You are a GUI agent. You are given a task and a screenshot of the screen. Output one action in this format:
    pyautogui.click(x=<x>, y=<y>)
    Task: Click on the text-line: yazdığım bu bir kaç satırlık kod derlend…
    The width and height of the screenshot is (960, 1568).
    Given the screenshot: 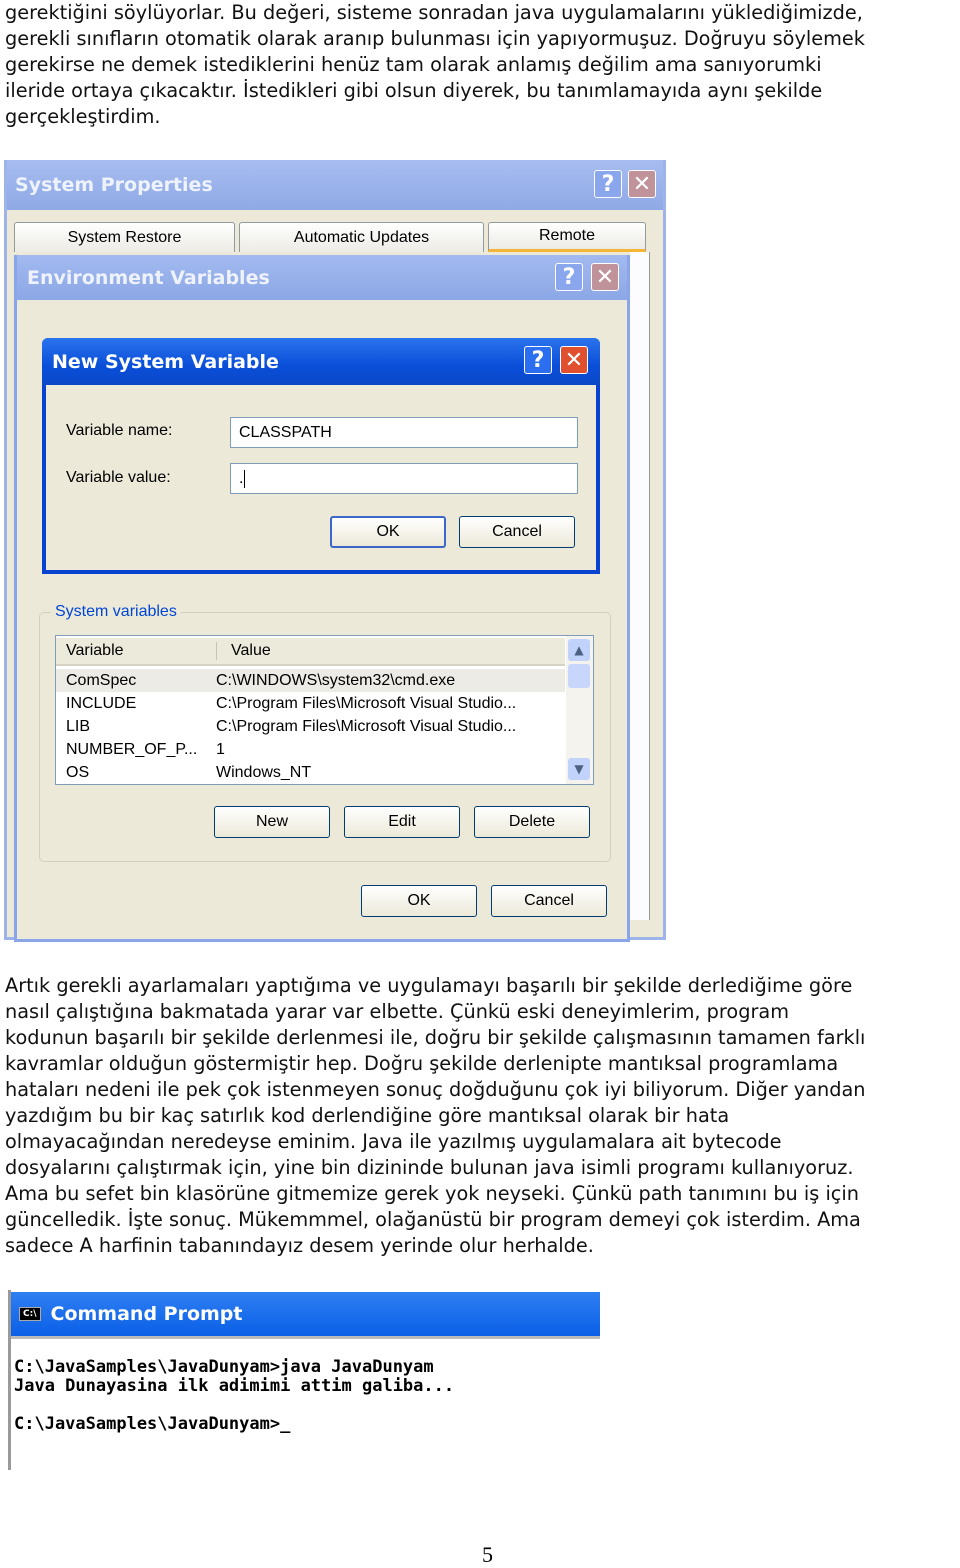 What is the action you would take?
    pyautogui.click(x=367, y=1115)
    